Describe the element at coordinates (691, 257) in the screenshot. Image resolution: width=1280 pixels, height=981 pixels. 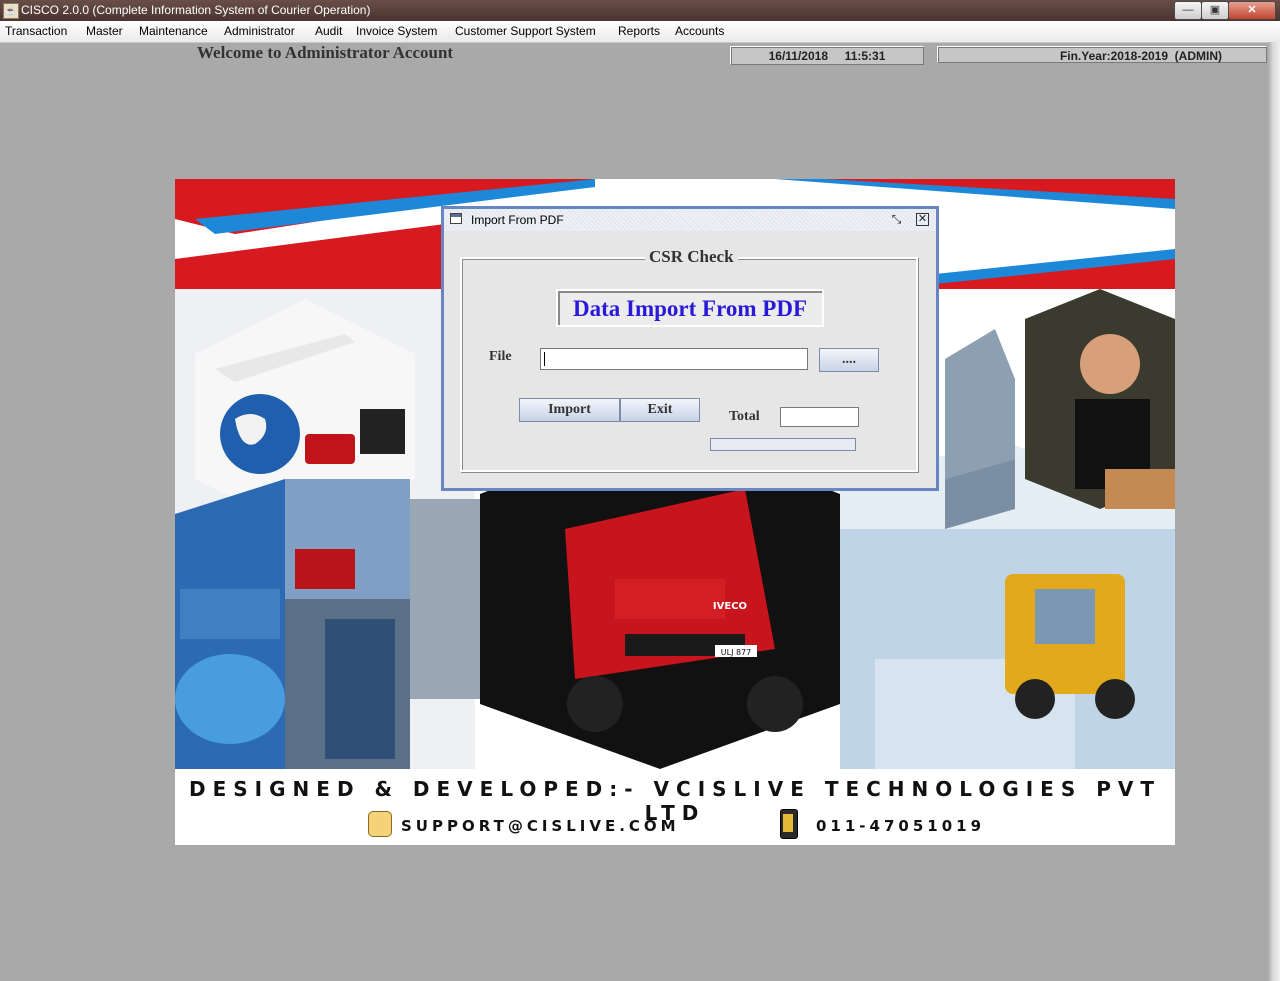
I see `group-title: CSR Check` at that location.